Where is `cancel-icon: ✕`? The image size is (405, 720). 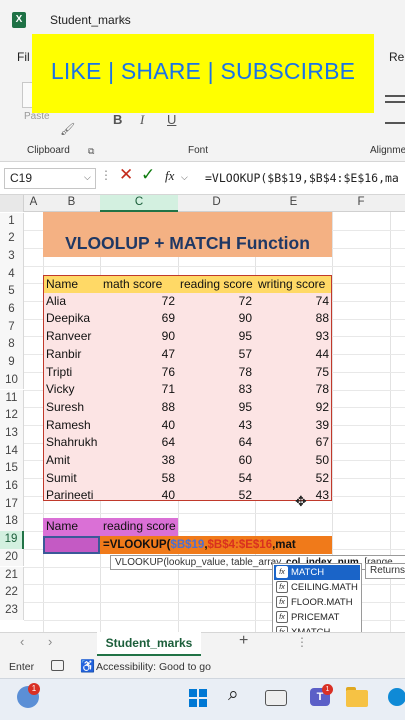 cancel-icon: ✕ is located at coordinates (126, 175).